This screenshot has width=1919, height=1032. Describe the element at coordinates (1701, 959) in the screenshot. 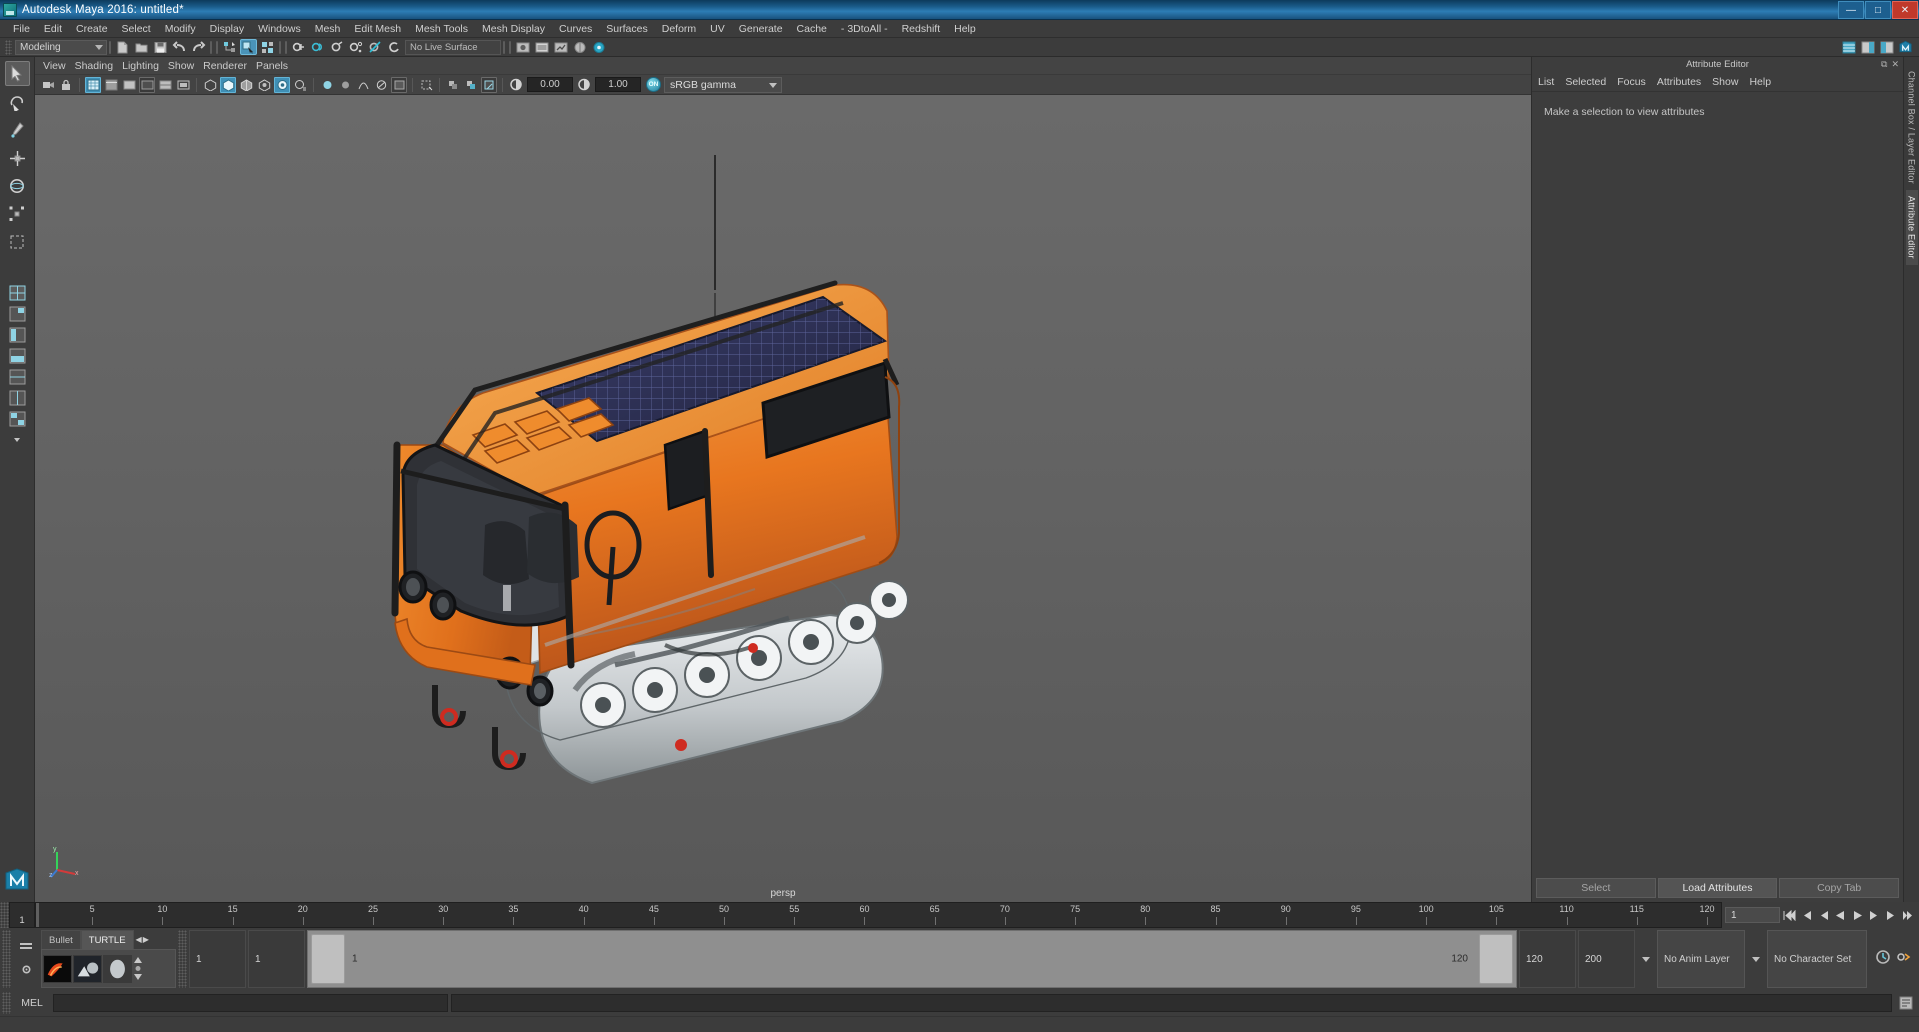

I see `anim-layer-selector: No Anim Layer` at that location.